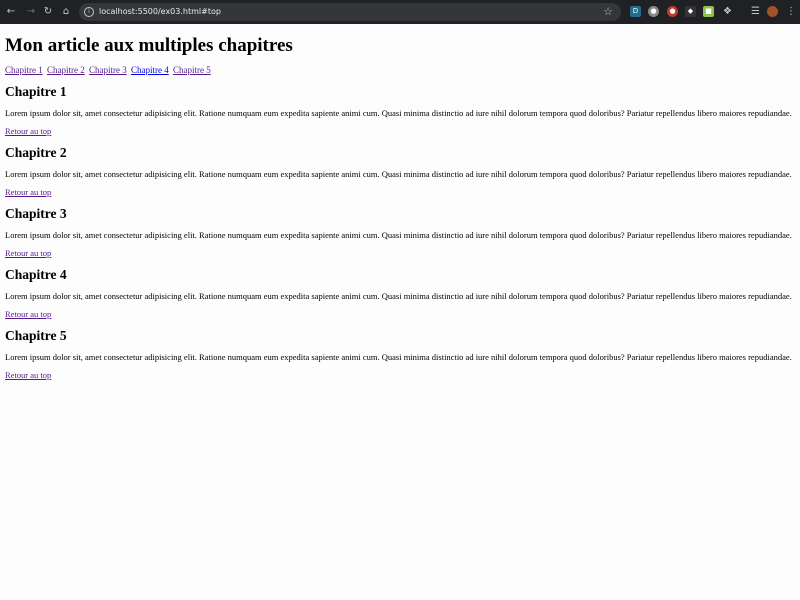 This screenshot has height=600, width=800. What do you see at coordinates (755, 11) in the screenshot?
I see `reading-list-icon: ☰` at bounding box center [755, 11].